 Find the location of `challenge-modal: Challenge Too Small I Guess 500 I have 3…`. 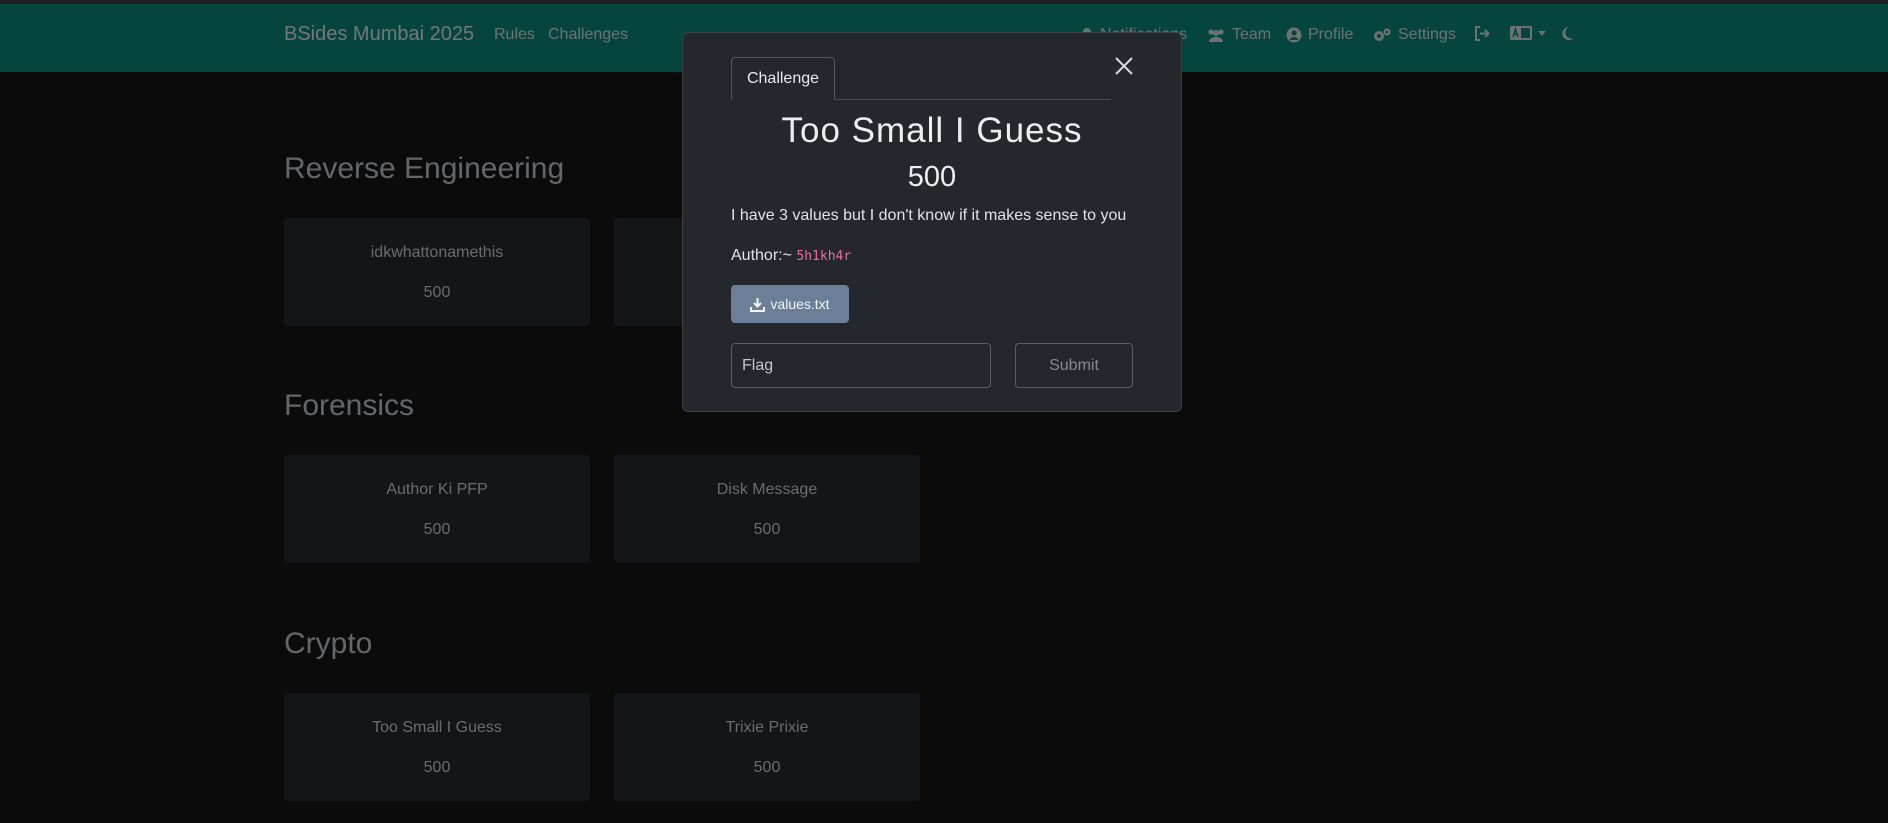

challenge-modal: Challenge Too Small I Guess 500 I have 3… is located at coordinates (932, 222).